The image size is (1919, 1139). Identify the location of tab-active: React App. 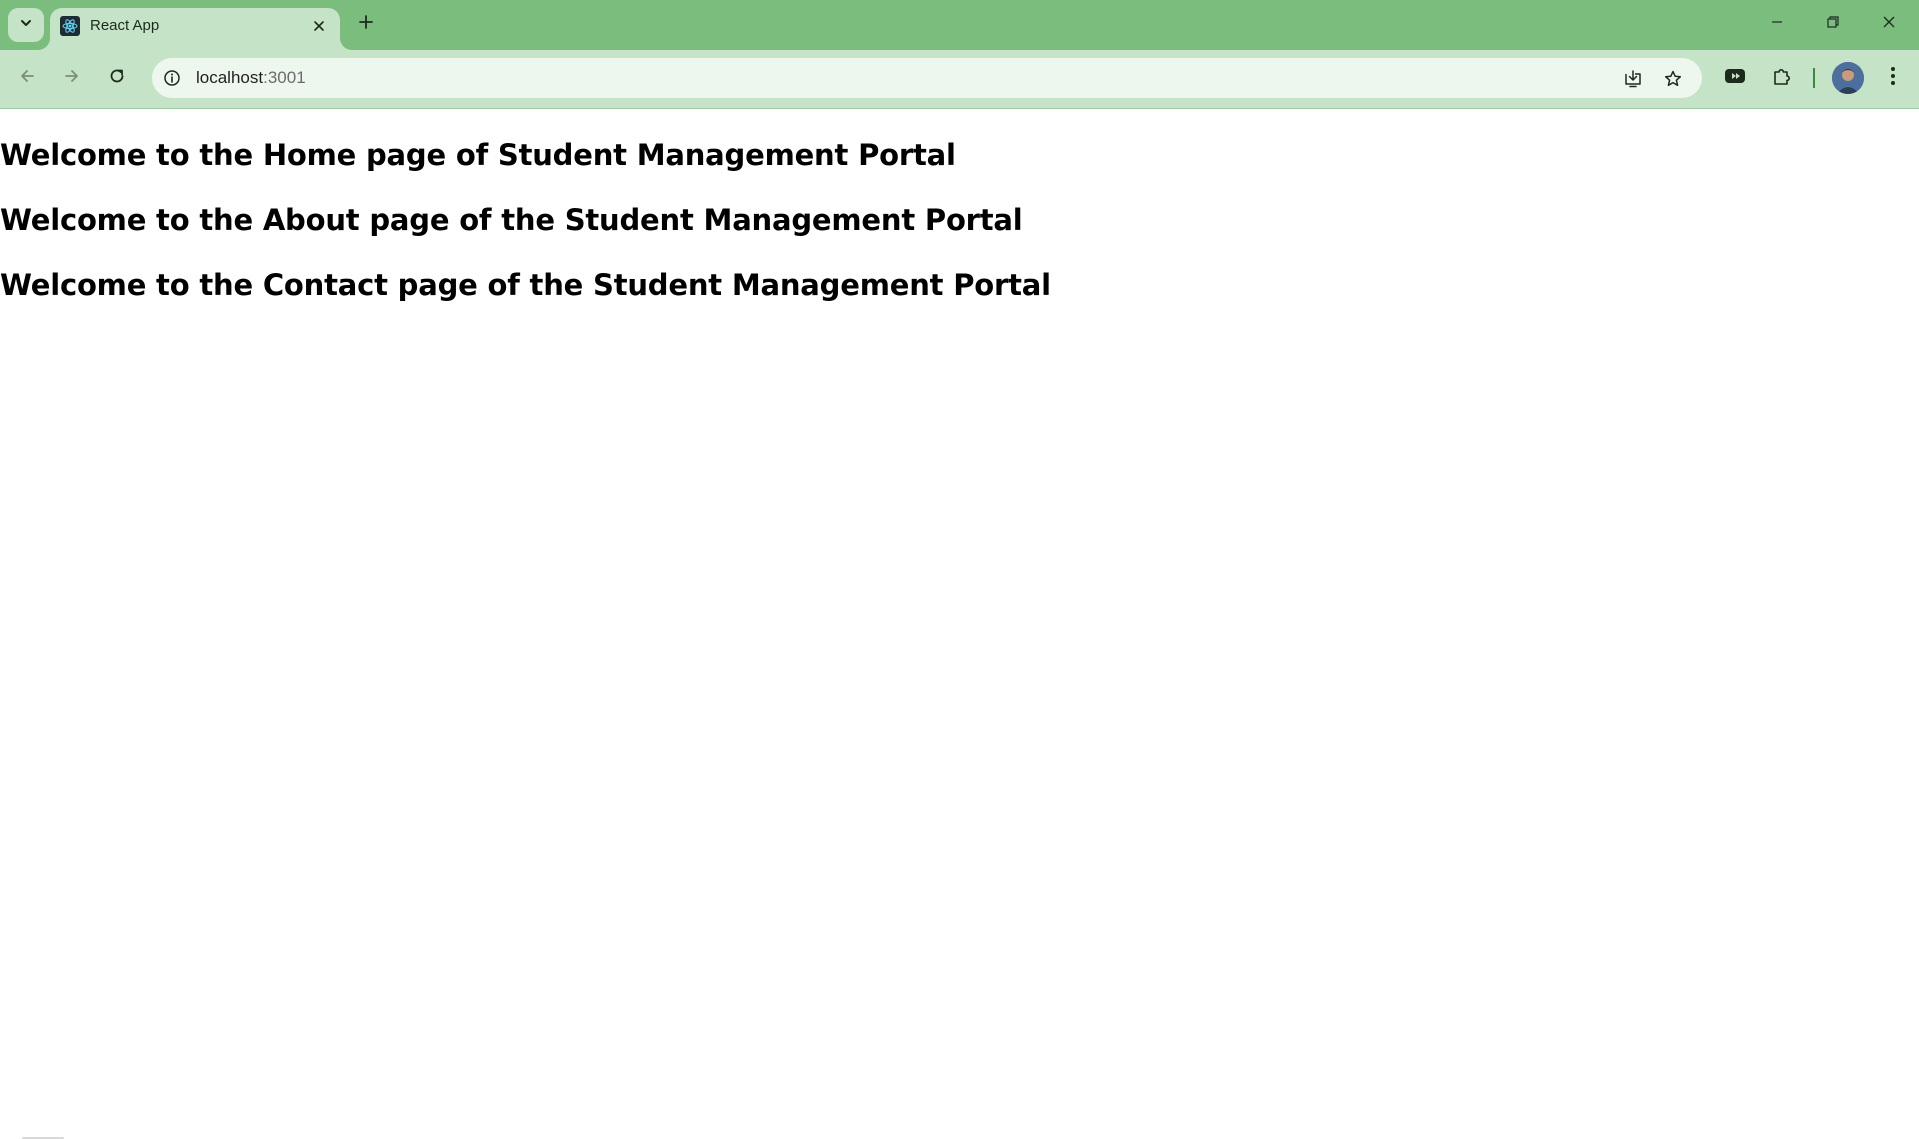
(195, 29).